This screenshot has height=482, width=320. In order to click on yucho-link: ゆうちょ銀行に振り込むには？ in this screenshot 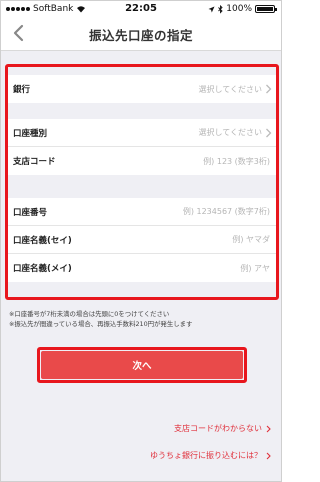, I will do `click(210, 455)`.